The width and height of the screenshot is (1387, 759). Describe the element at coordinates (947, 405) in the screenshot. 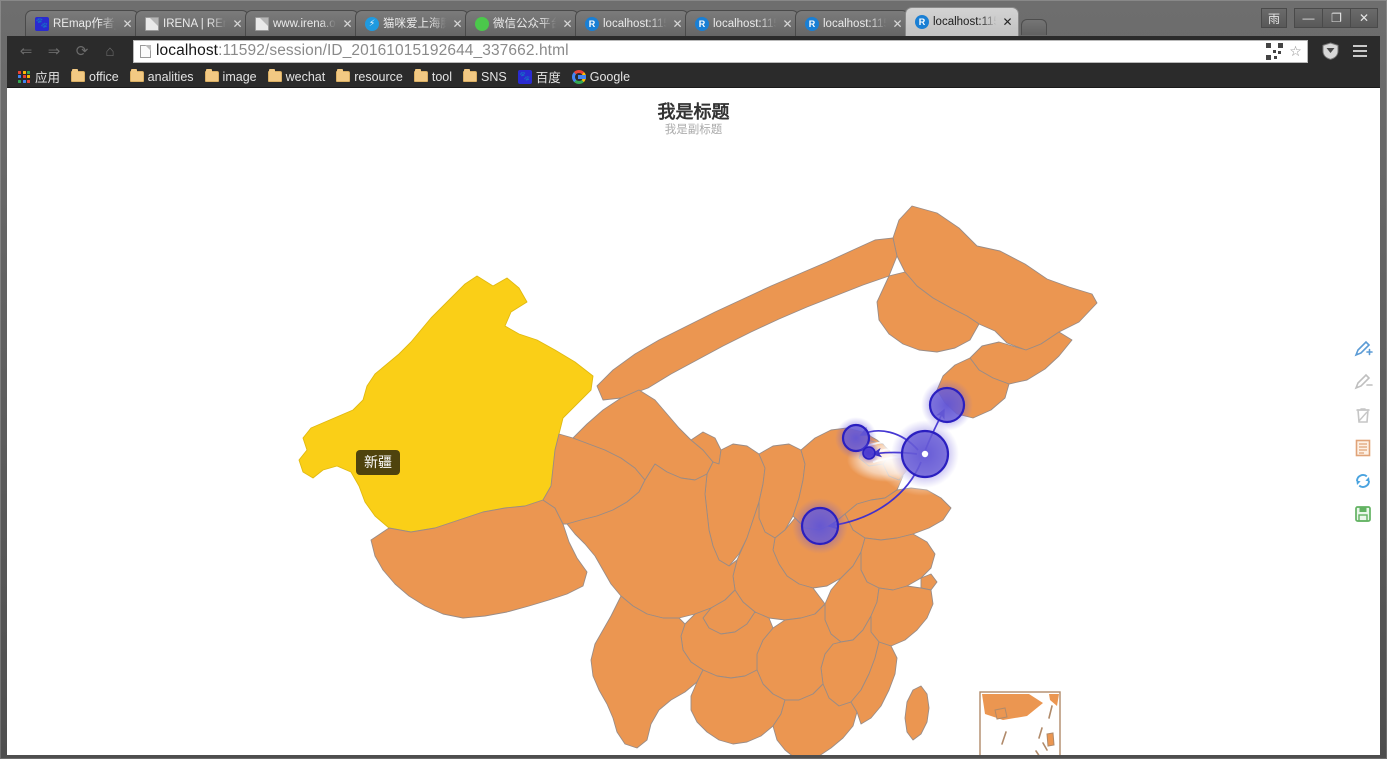

I see `marker-dest-north-east` at that location.